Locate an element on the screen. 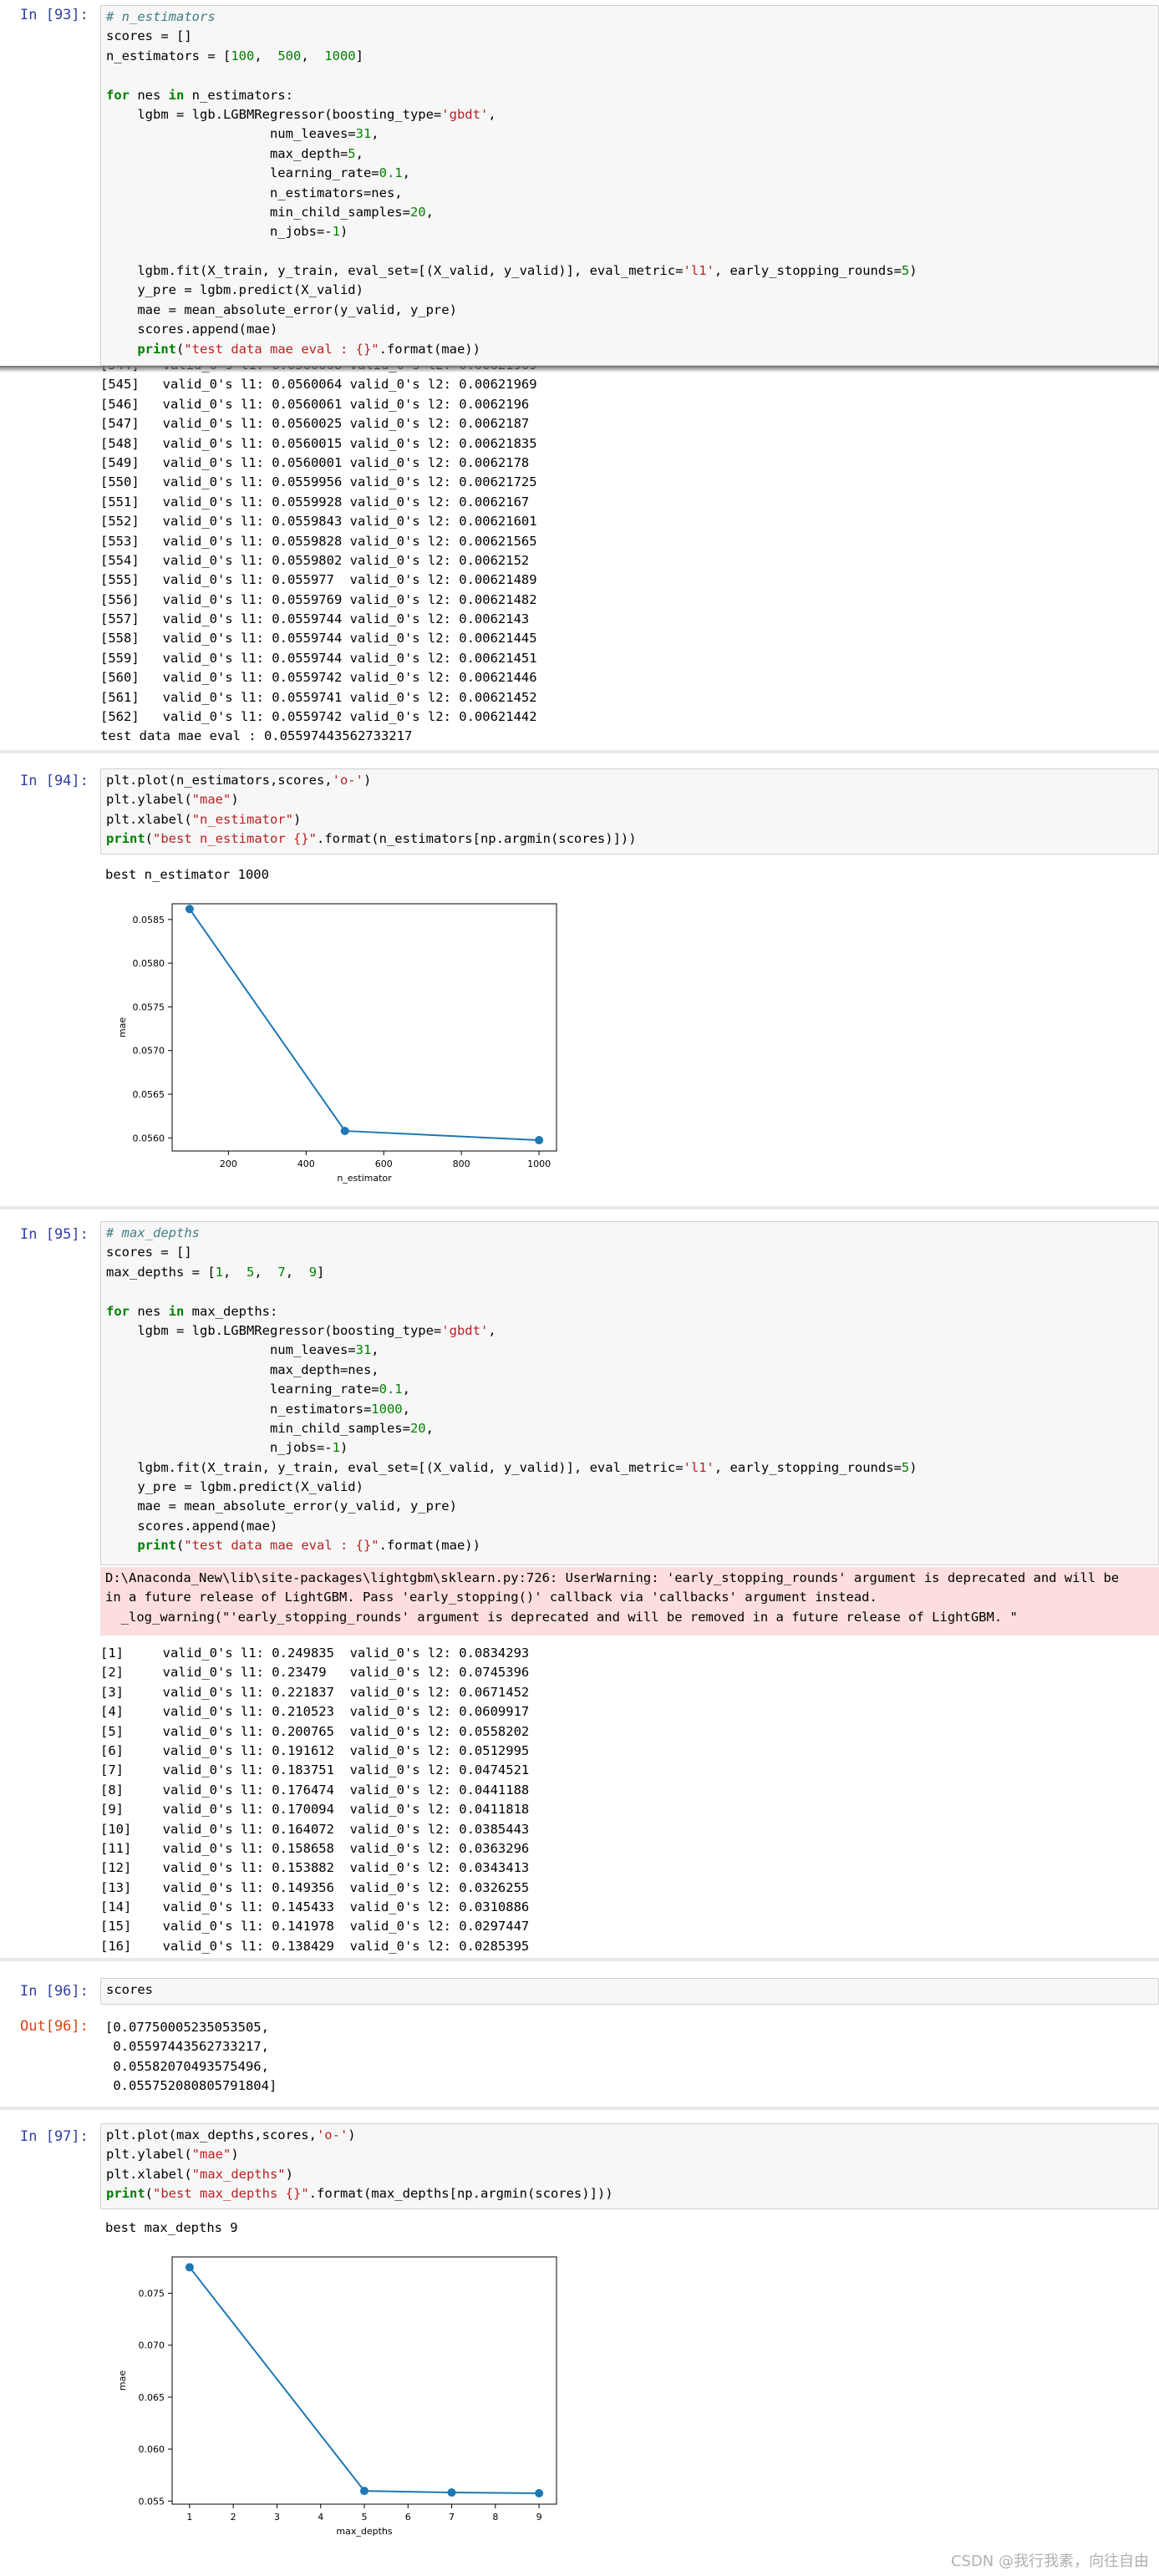  code-line: plt.xlabel("max_depths") is located at coordinates (629, 2174).